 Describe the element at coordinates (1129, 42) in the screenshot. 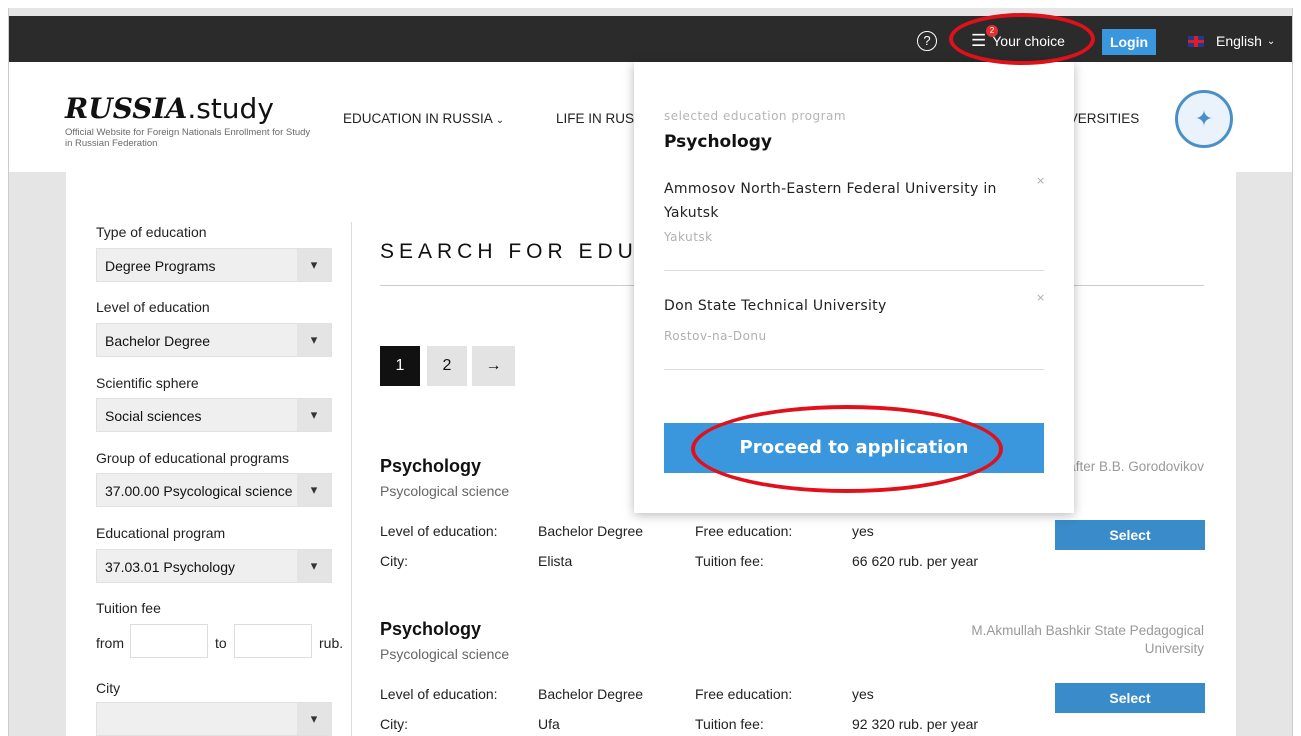

I see `login-button: Login` at that location.